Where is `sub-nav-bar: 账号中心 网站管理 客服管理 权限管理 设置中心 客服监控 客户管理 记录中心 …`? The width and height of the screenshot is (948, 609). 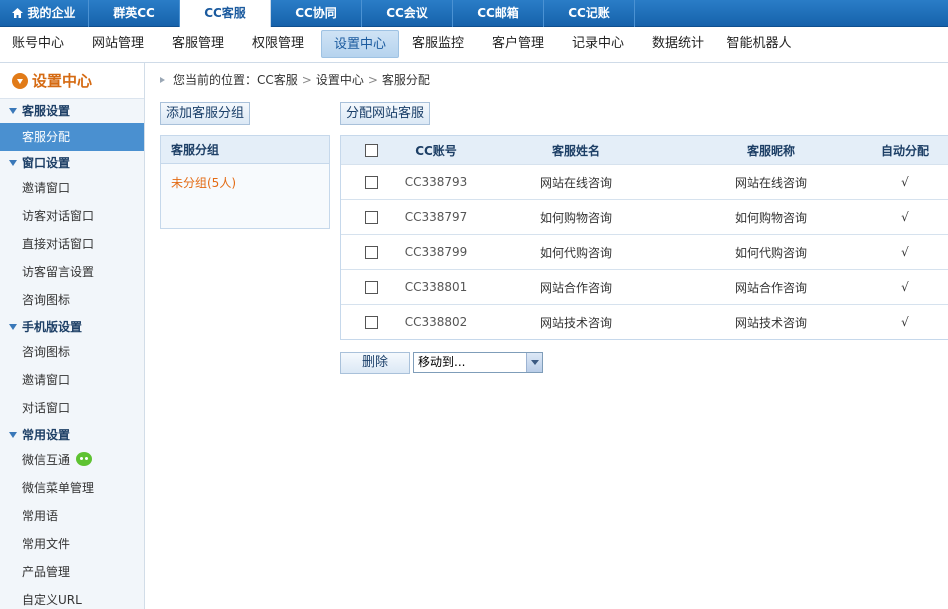
sub-nav-bar: 账号中心 网站管理 客服管理 权限管理 设置中心 客服监控 客户管理 记录中心 … is located at coordinates (474, 45).